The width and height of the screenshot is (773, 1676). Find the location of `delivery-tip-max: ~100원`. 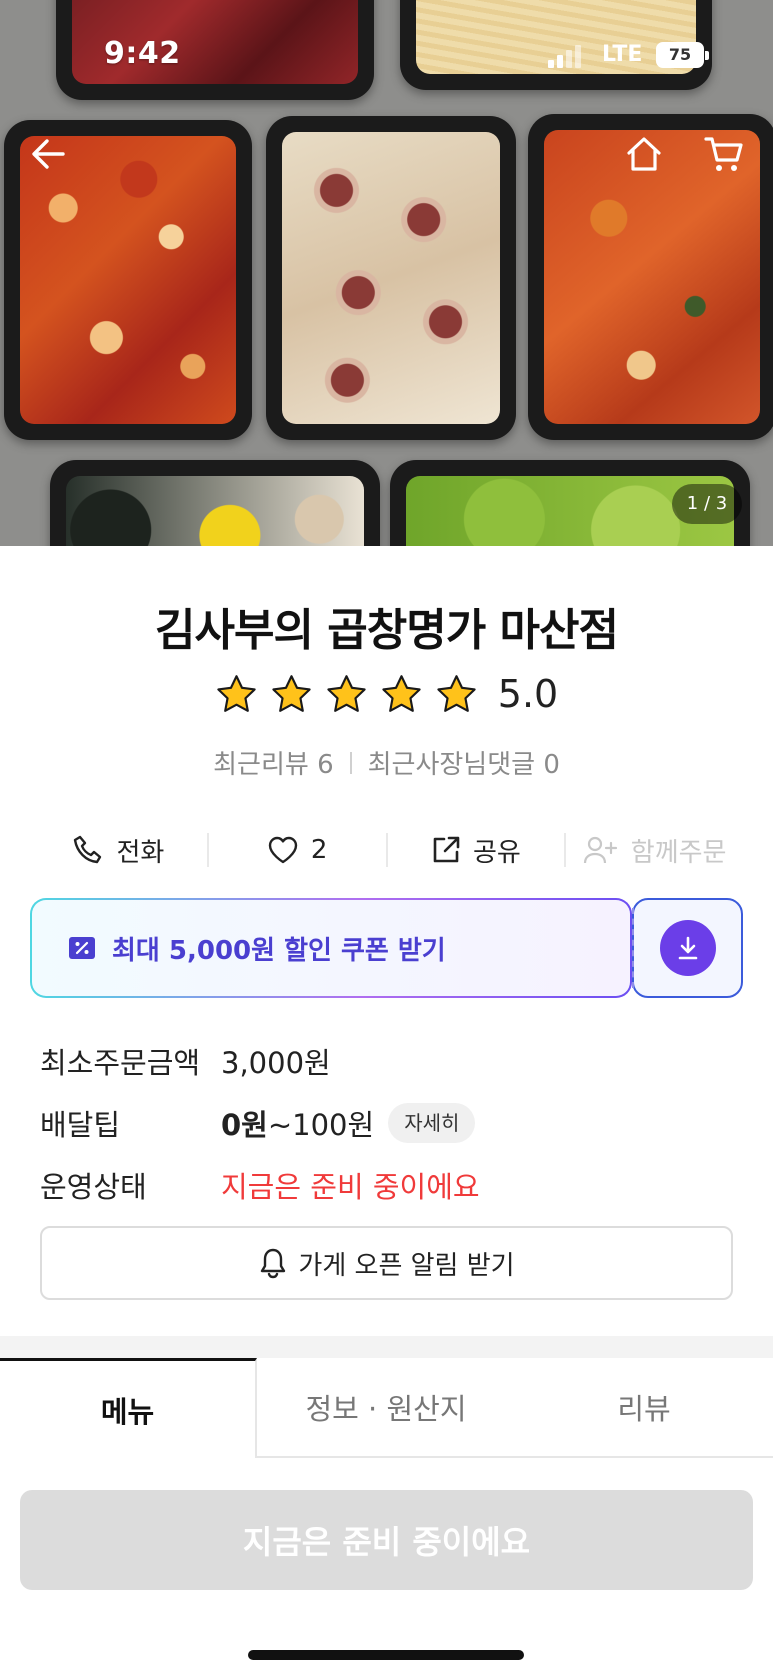

delivery-tip-max: ~100원 is located at coordinates (321, 1125).